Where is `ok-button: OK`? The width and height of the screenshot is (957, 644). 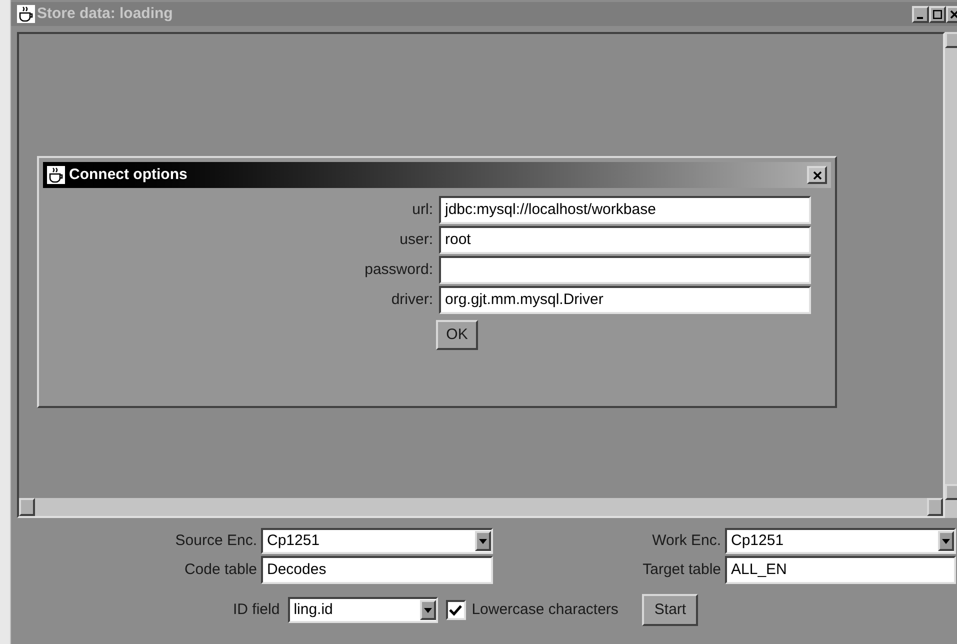
ok-button: OK is located at coordinates (457, 335).